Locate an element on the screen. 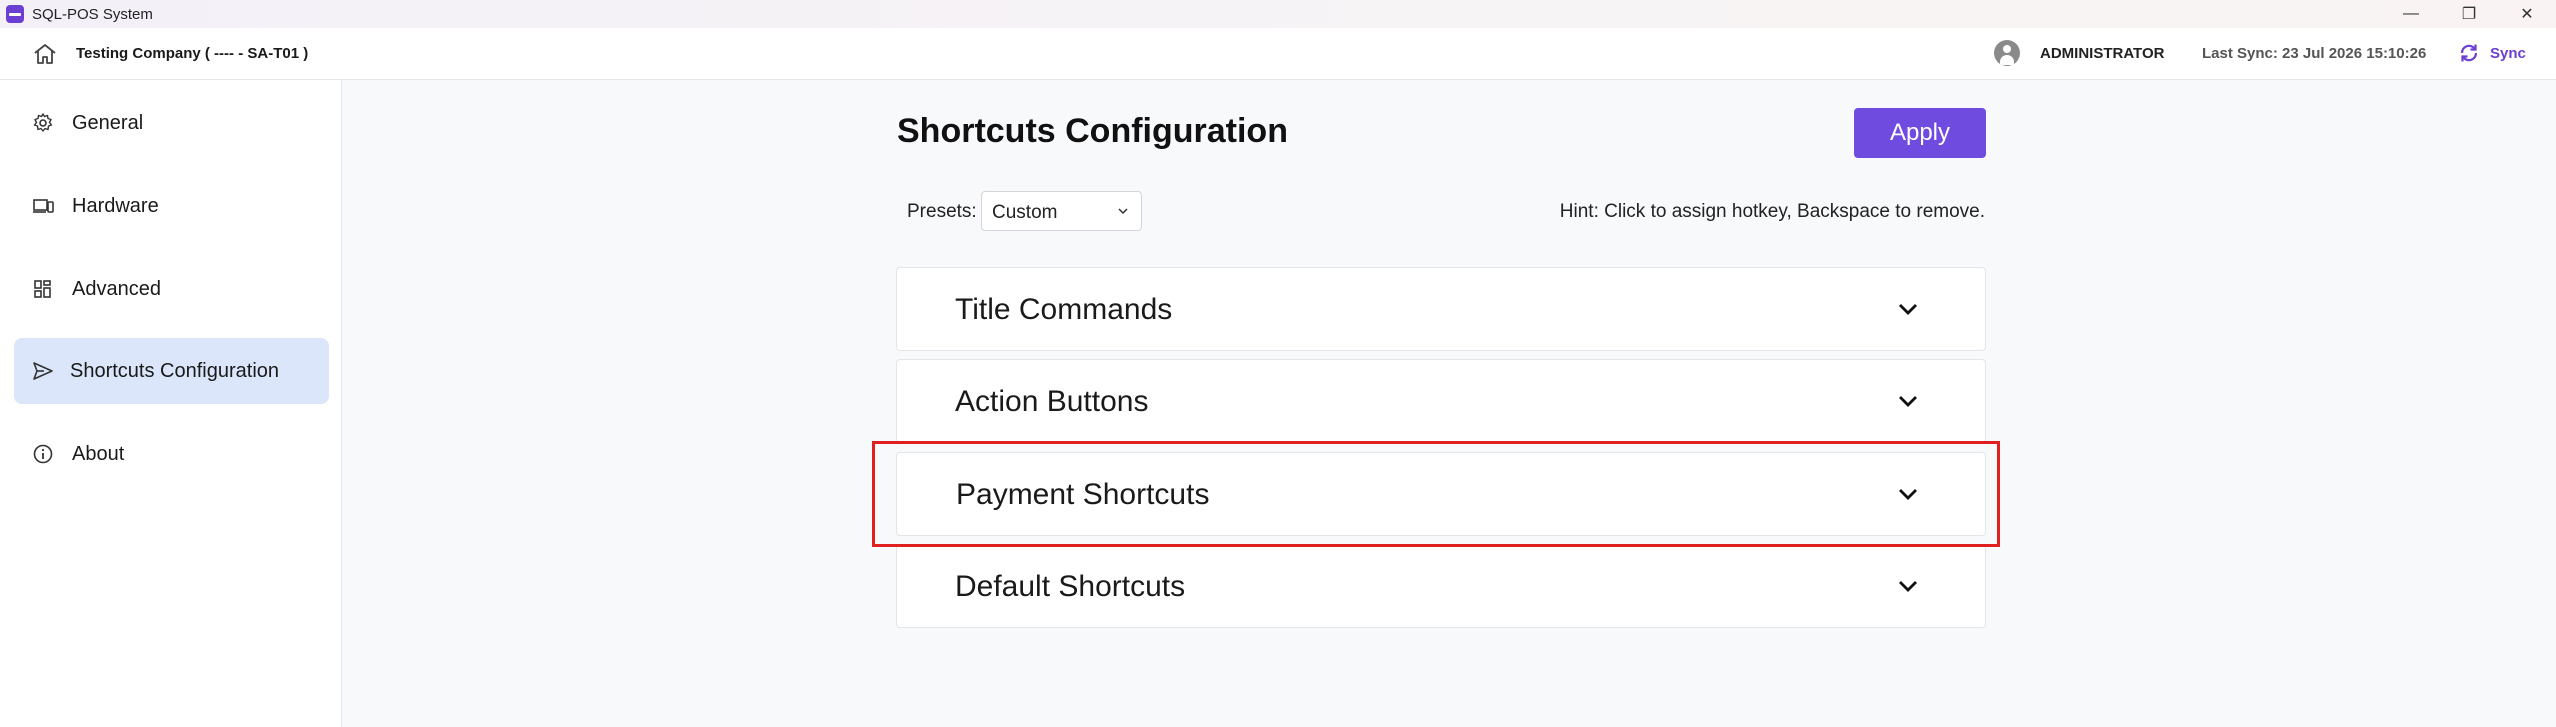 The width and height of the screenshot is (2556, 727). sidebar-item-general: General is located at coordinates (171, 123).